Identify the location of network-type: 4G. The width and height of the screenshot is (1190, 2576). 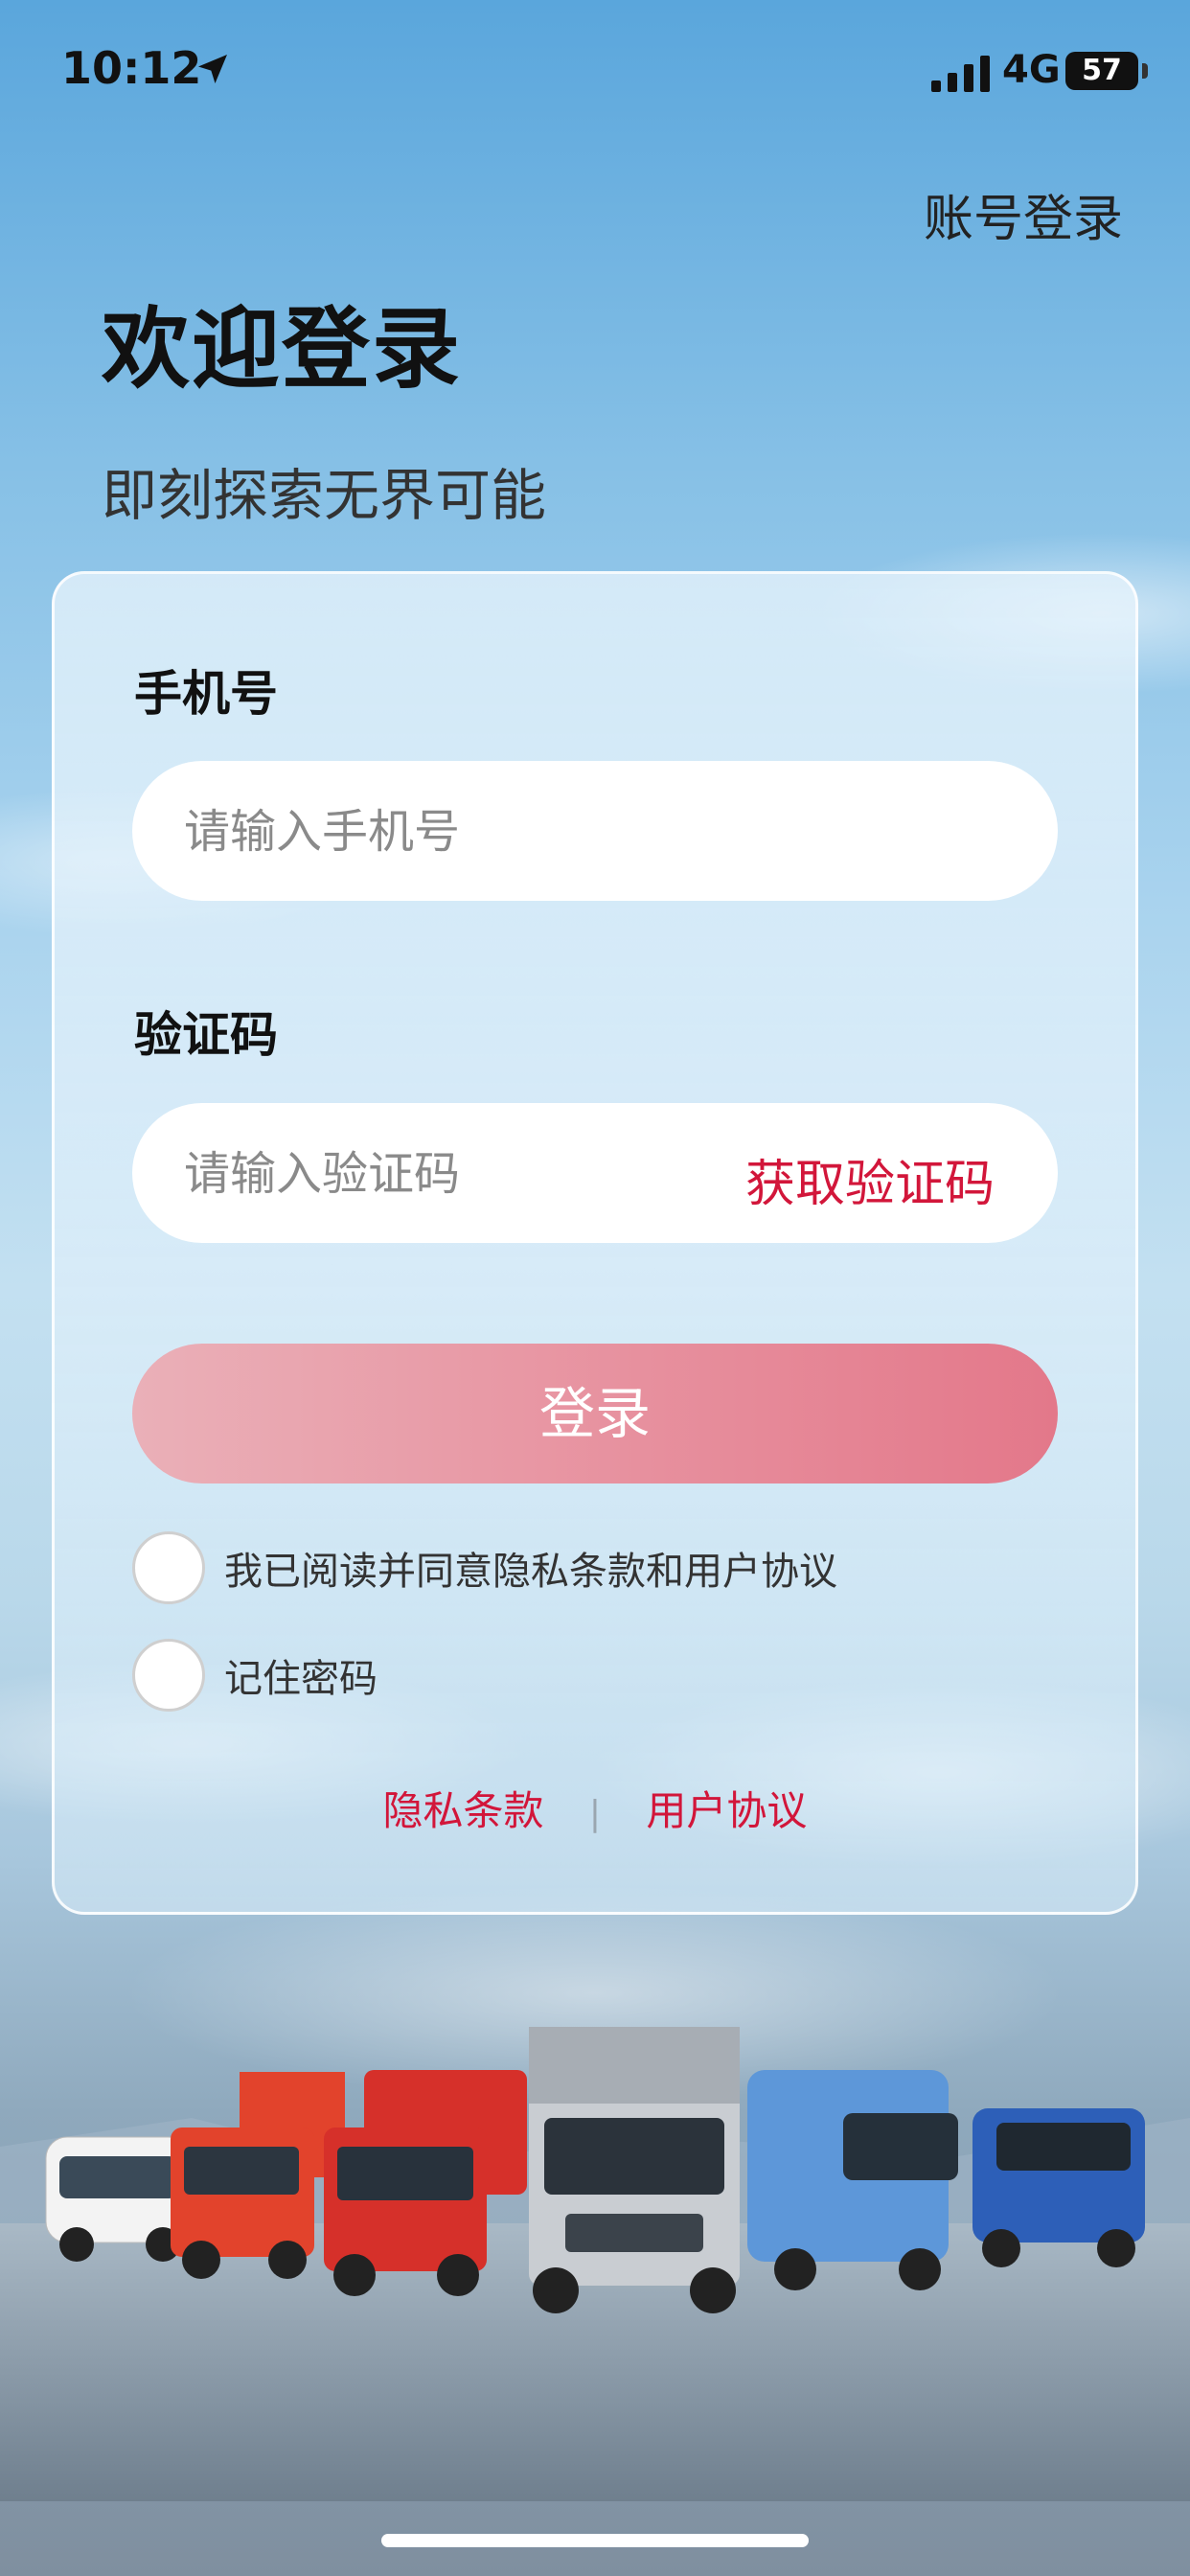
(1032, 70).